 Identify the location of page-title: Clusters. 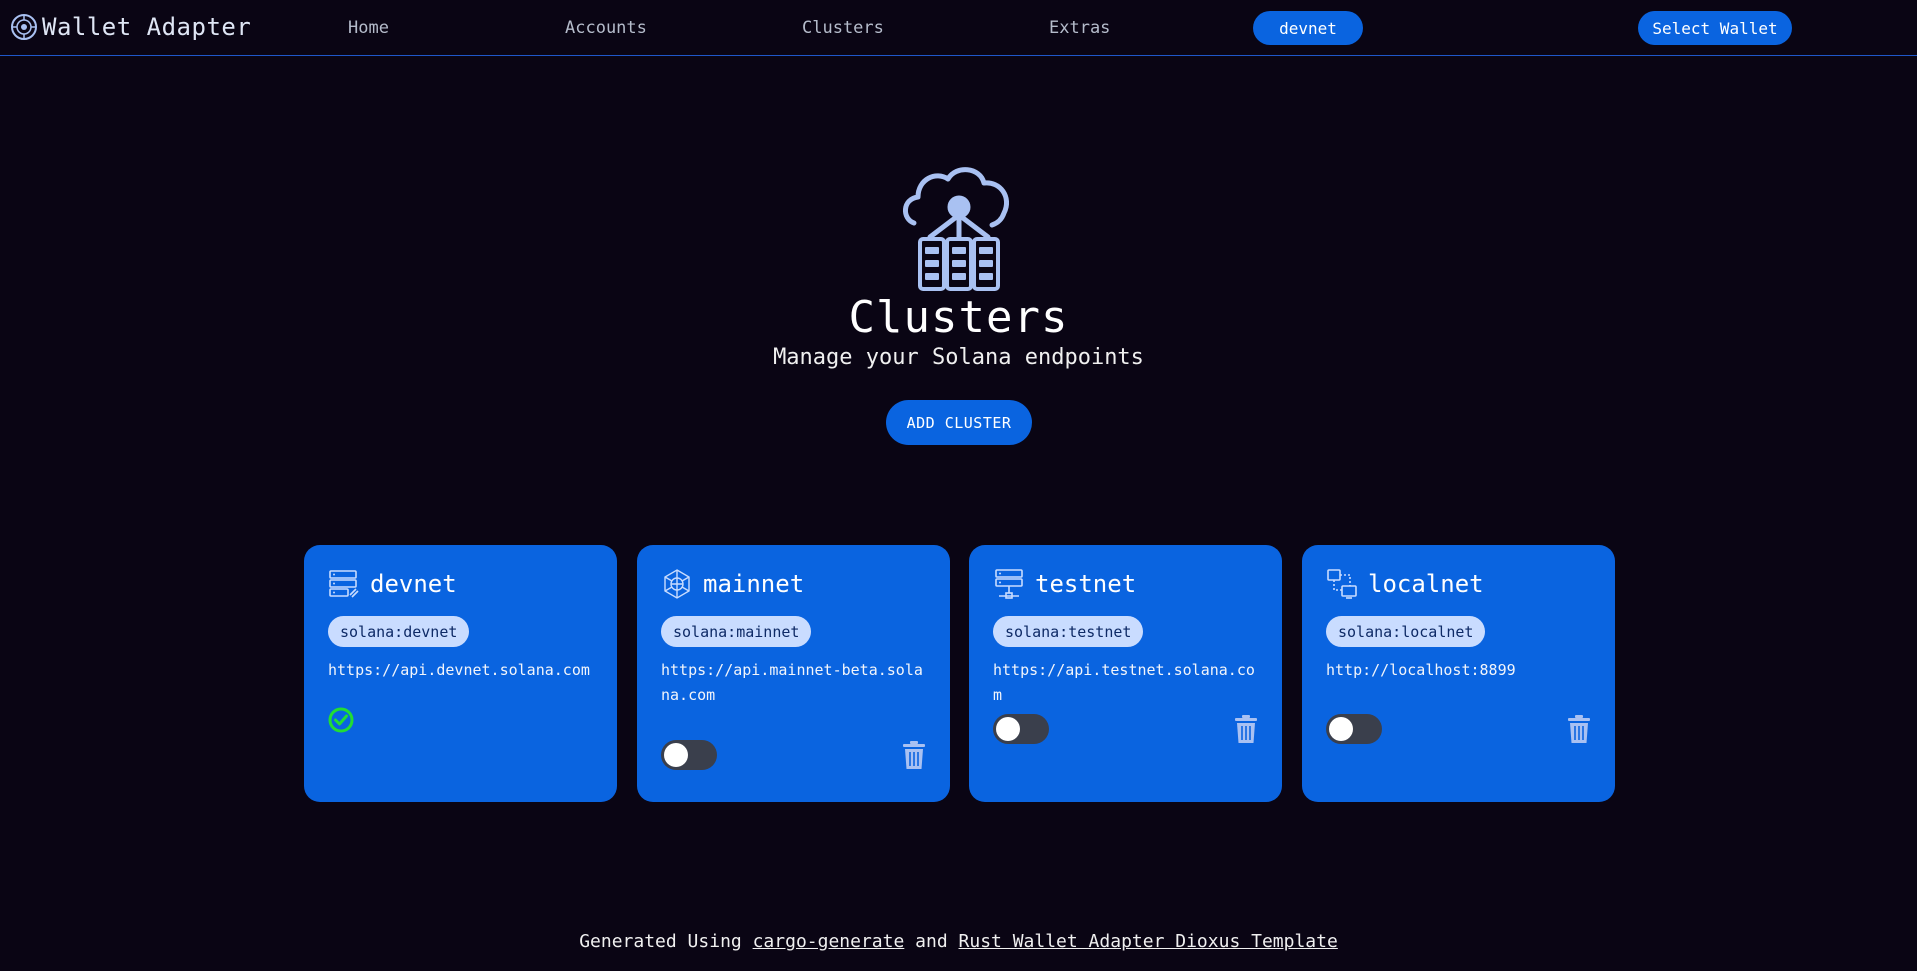
(958, 317).